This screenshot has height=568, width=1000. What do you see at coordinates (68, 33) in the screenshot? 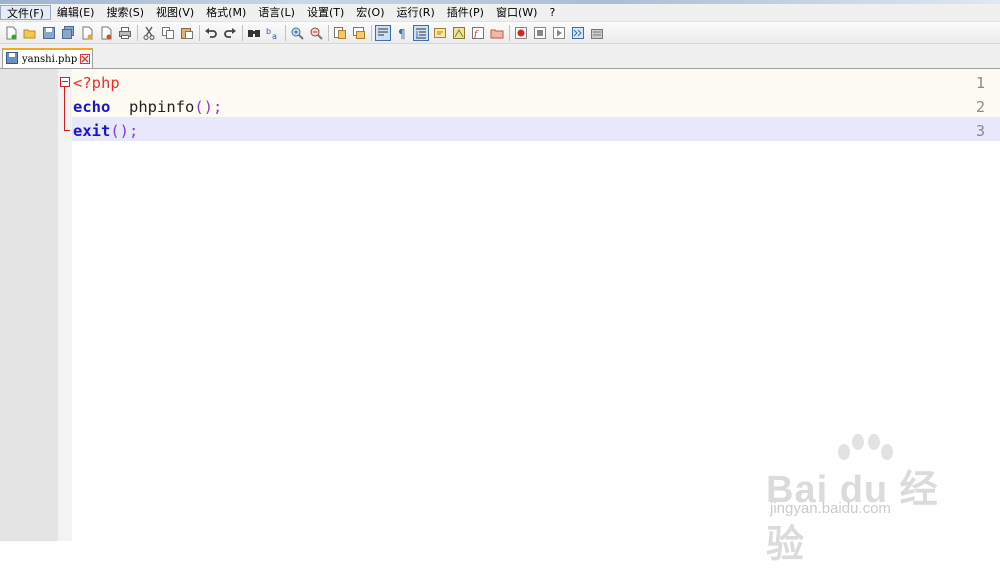
I see `save-all-icon` at bounding box center [68, 33].